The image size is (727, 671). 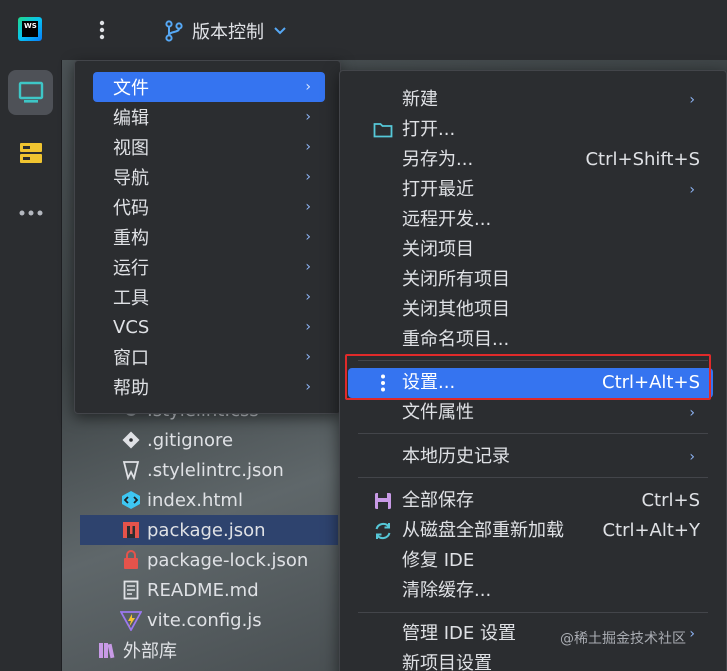 What do you see at coordinates (131, 590) in the screenshot?
I see `markdown-file-icon` at bounding box center [131, 590].